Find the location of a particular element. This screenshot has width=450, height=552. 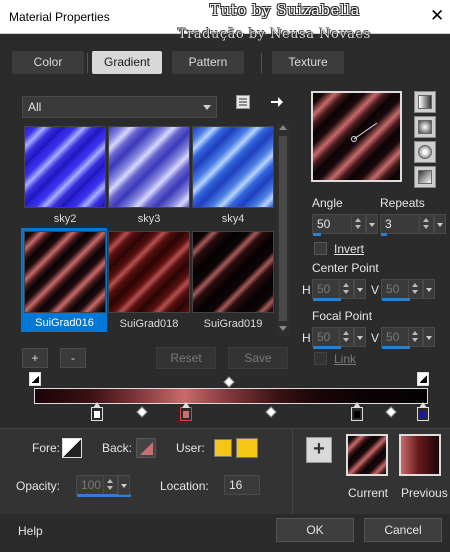

current-gradient-swatch is located at coordinates (367, 455).